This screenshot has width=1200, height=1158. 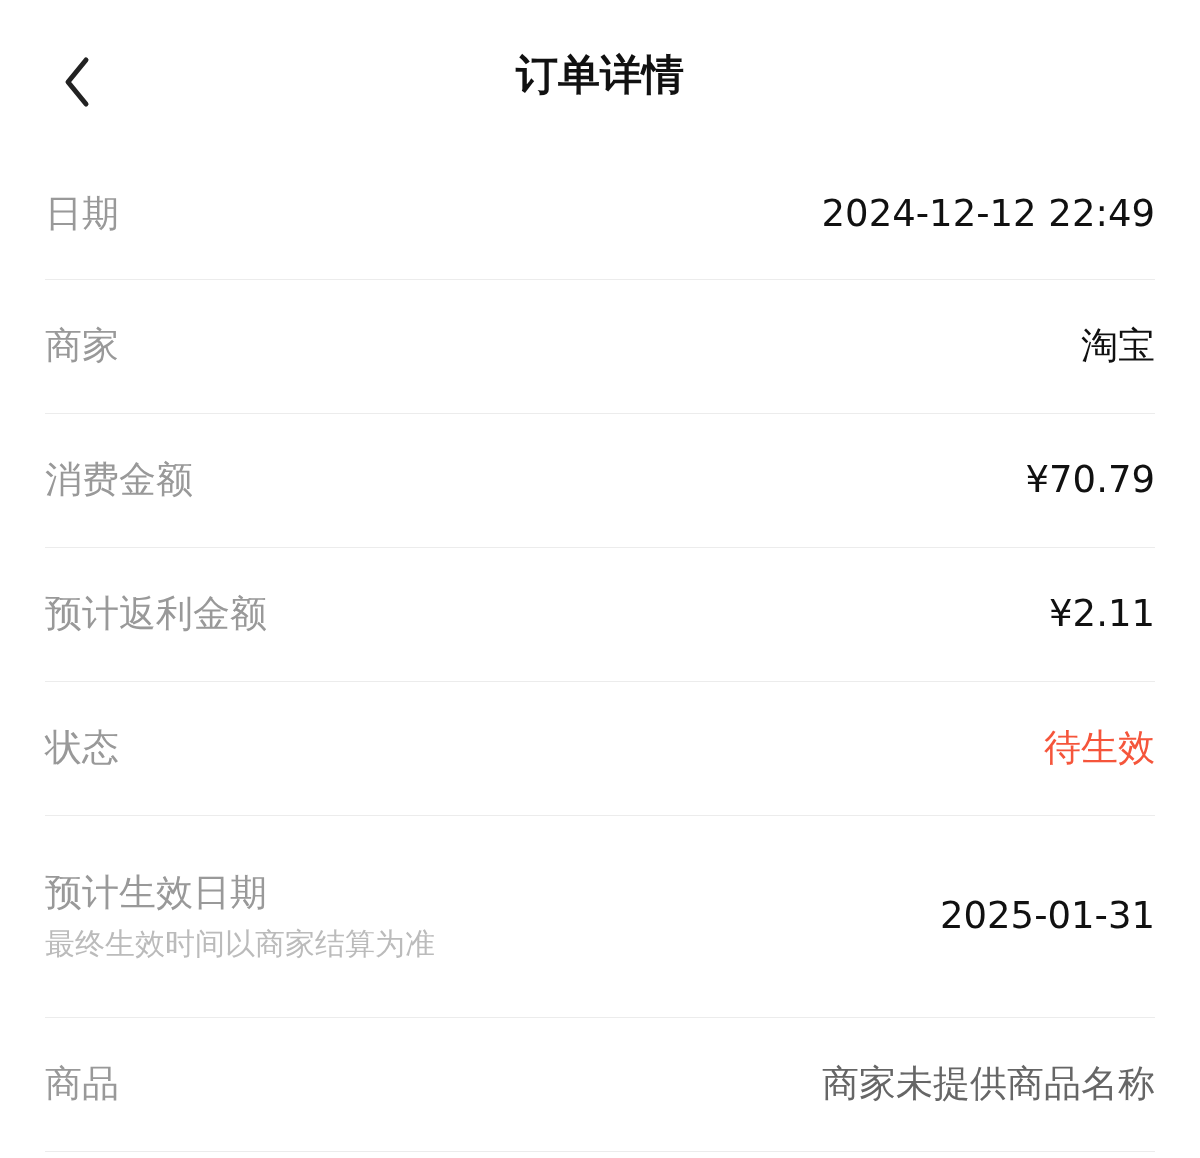 I want to click on field-value: 2024-12-12 22:49, so click(x=988, y=214).